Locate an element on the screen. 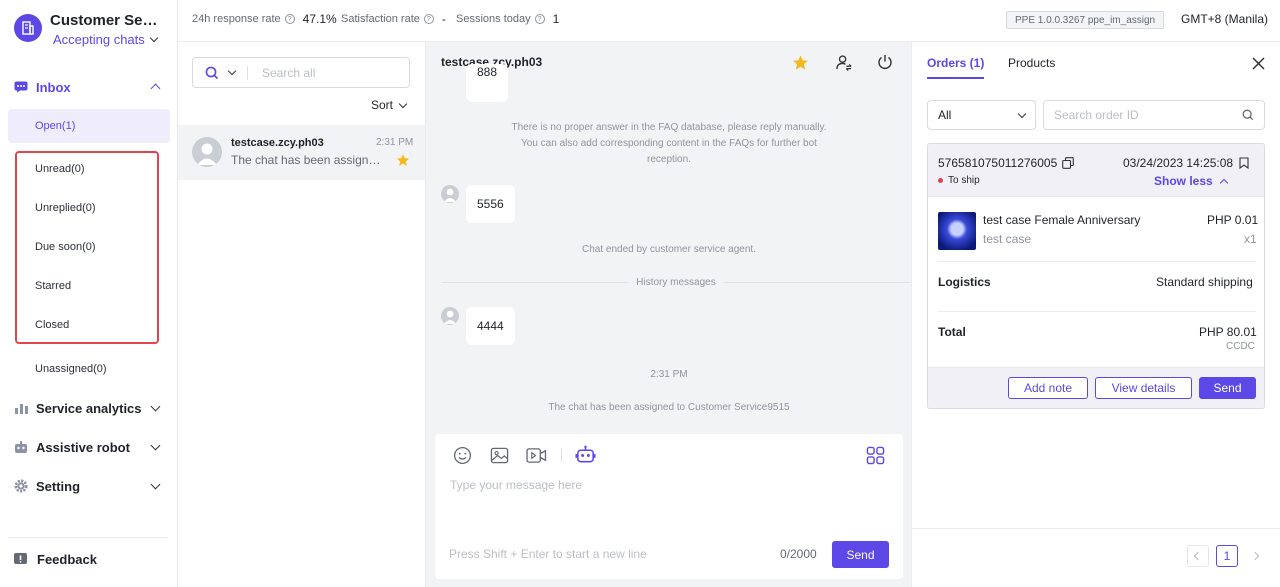  pagination-next is located at coordinates (1255, 556).